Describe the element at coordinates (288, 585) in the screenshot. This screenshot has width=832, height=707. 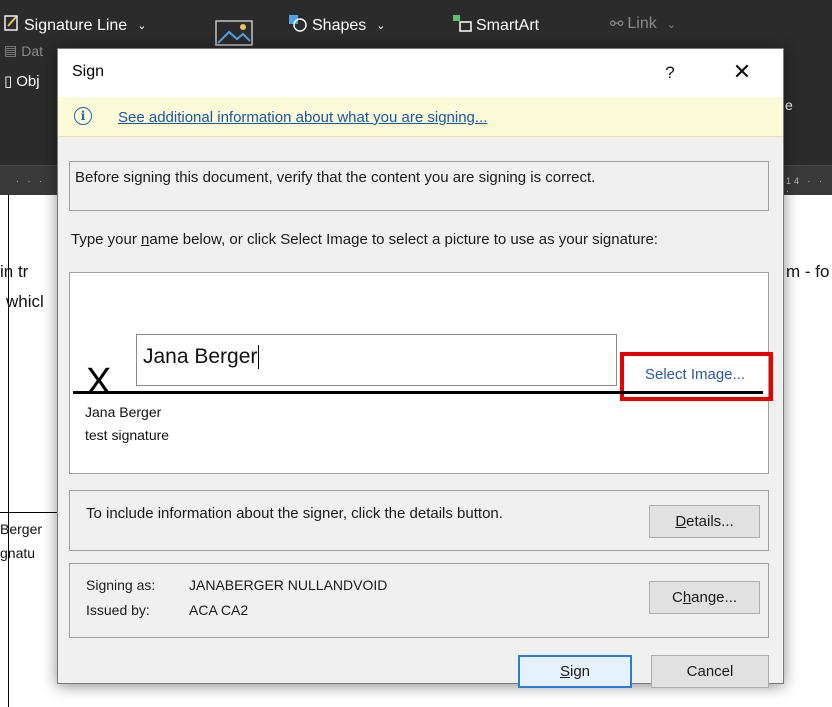
I see `signing-as-value: JANABERGER NULLANDVOID` at that location.